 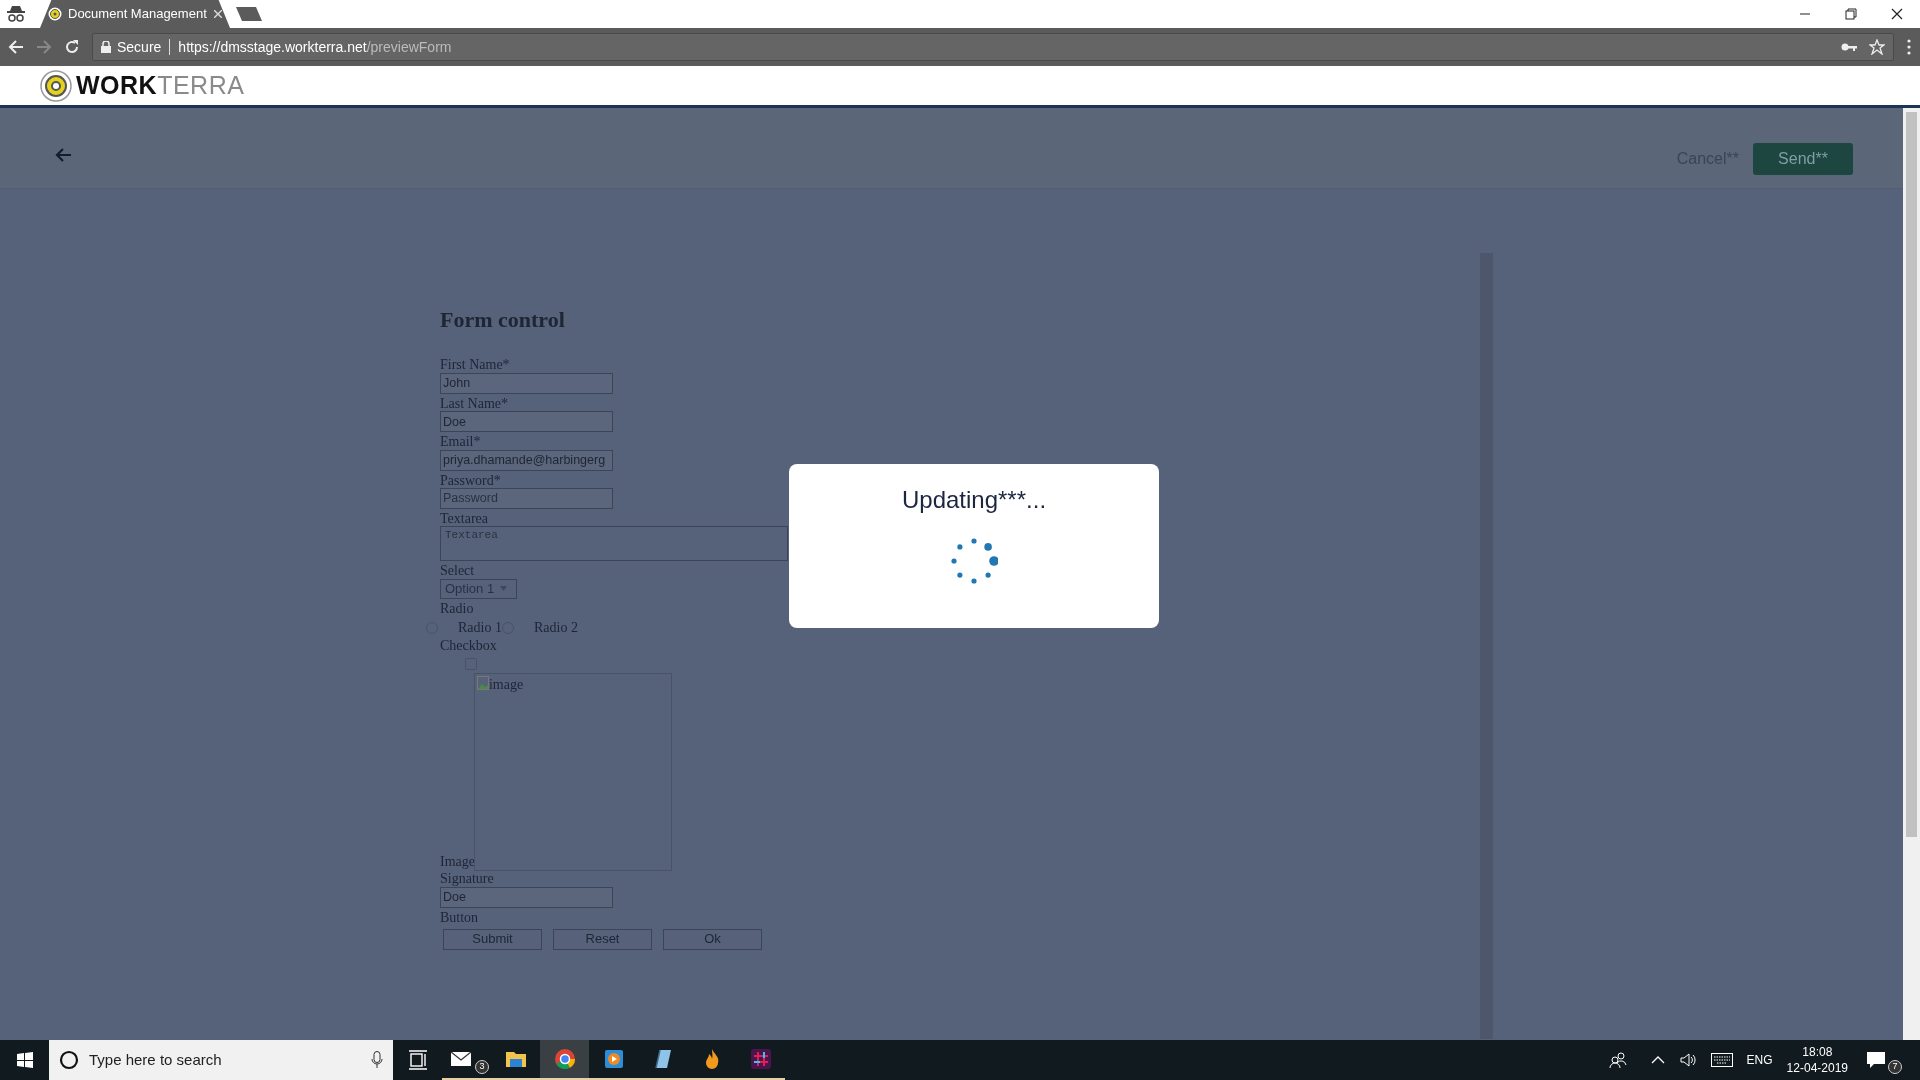 What do you see at coordinates (492, 940) in the screenshot?
I see `form-button: Submit` at bounding box center [492, 940].